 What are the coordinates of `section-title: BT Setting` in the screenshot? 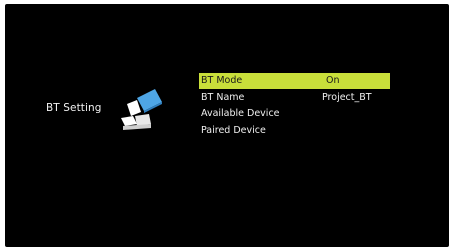 It's located at (74, 108).